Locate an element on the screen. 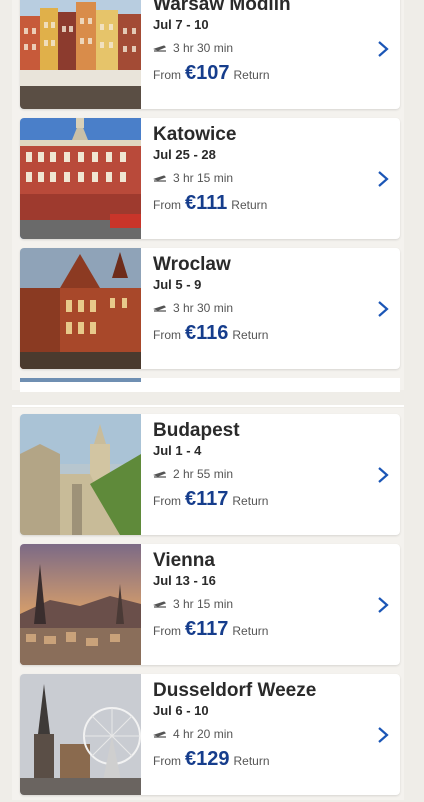  price-row: From €129 Return is located at coordinates (261, 759).